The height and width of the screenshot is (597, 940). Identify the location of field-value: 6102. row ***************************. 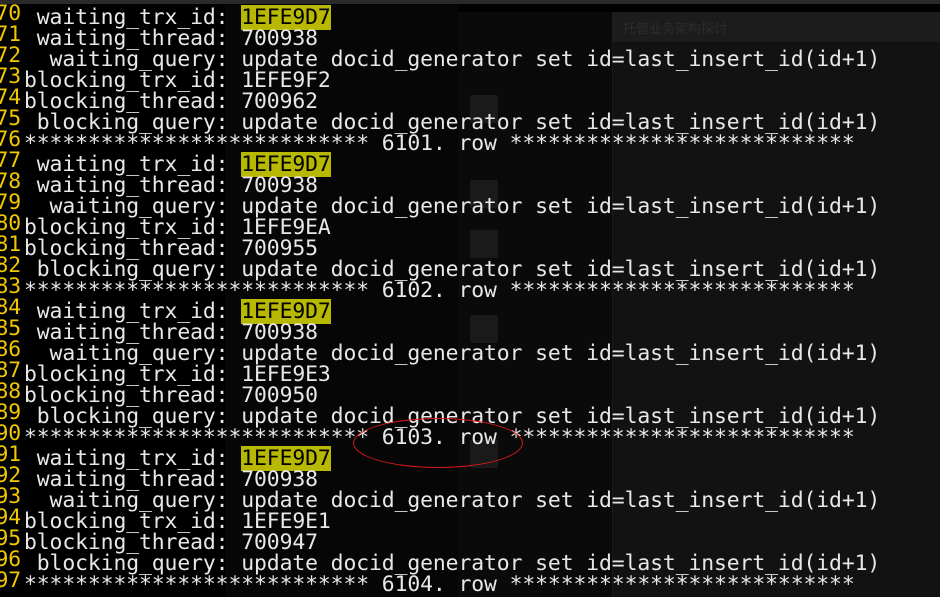
(618, 290).